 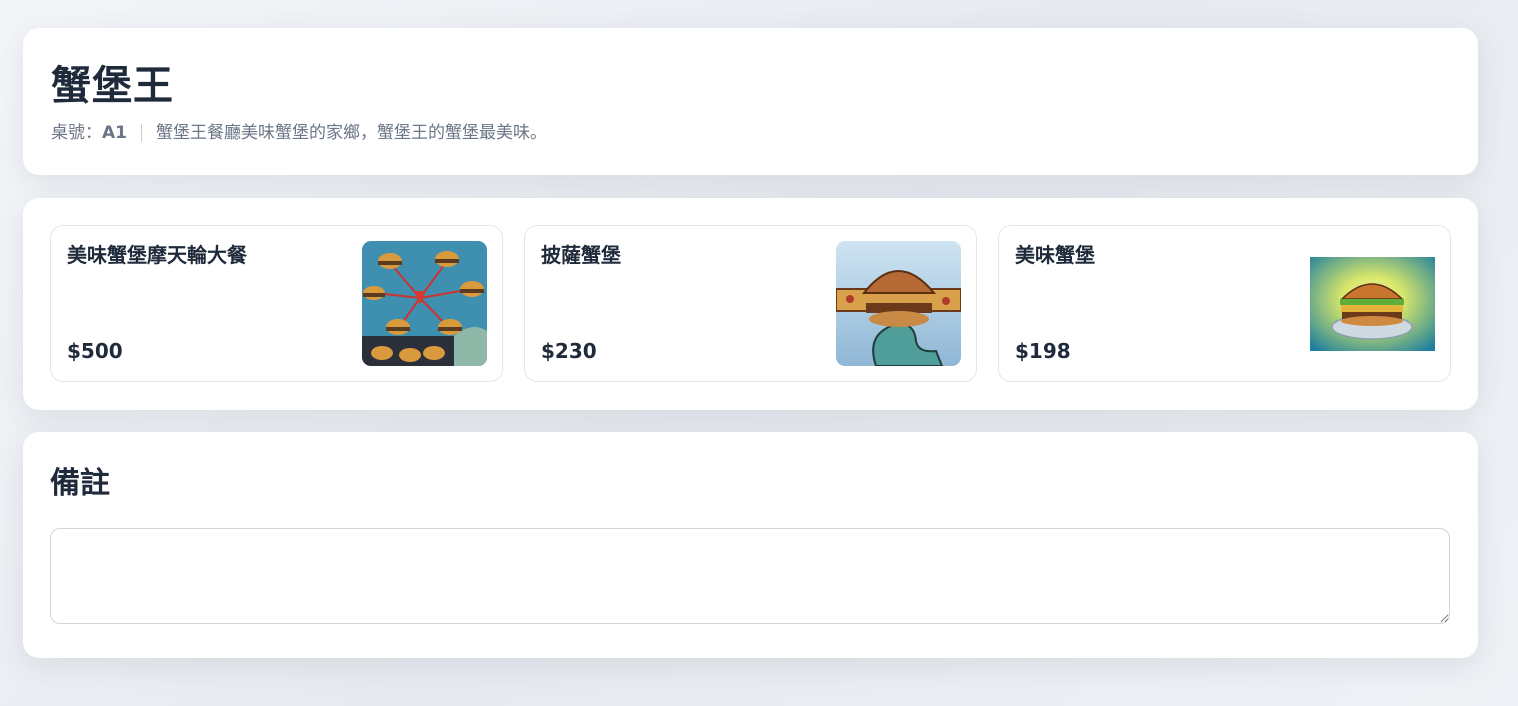 I want to click on page-title: 蟹堡王, so click(x=112, y=86).